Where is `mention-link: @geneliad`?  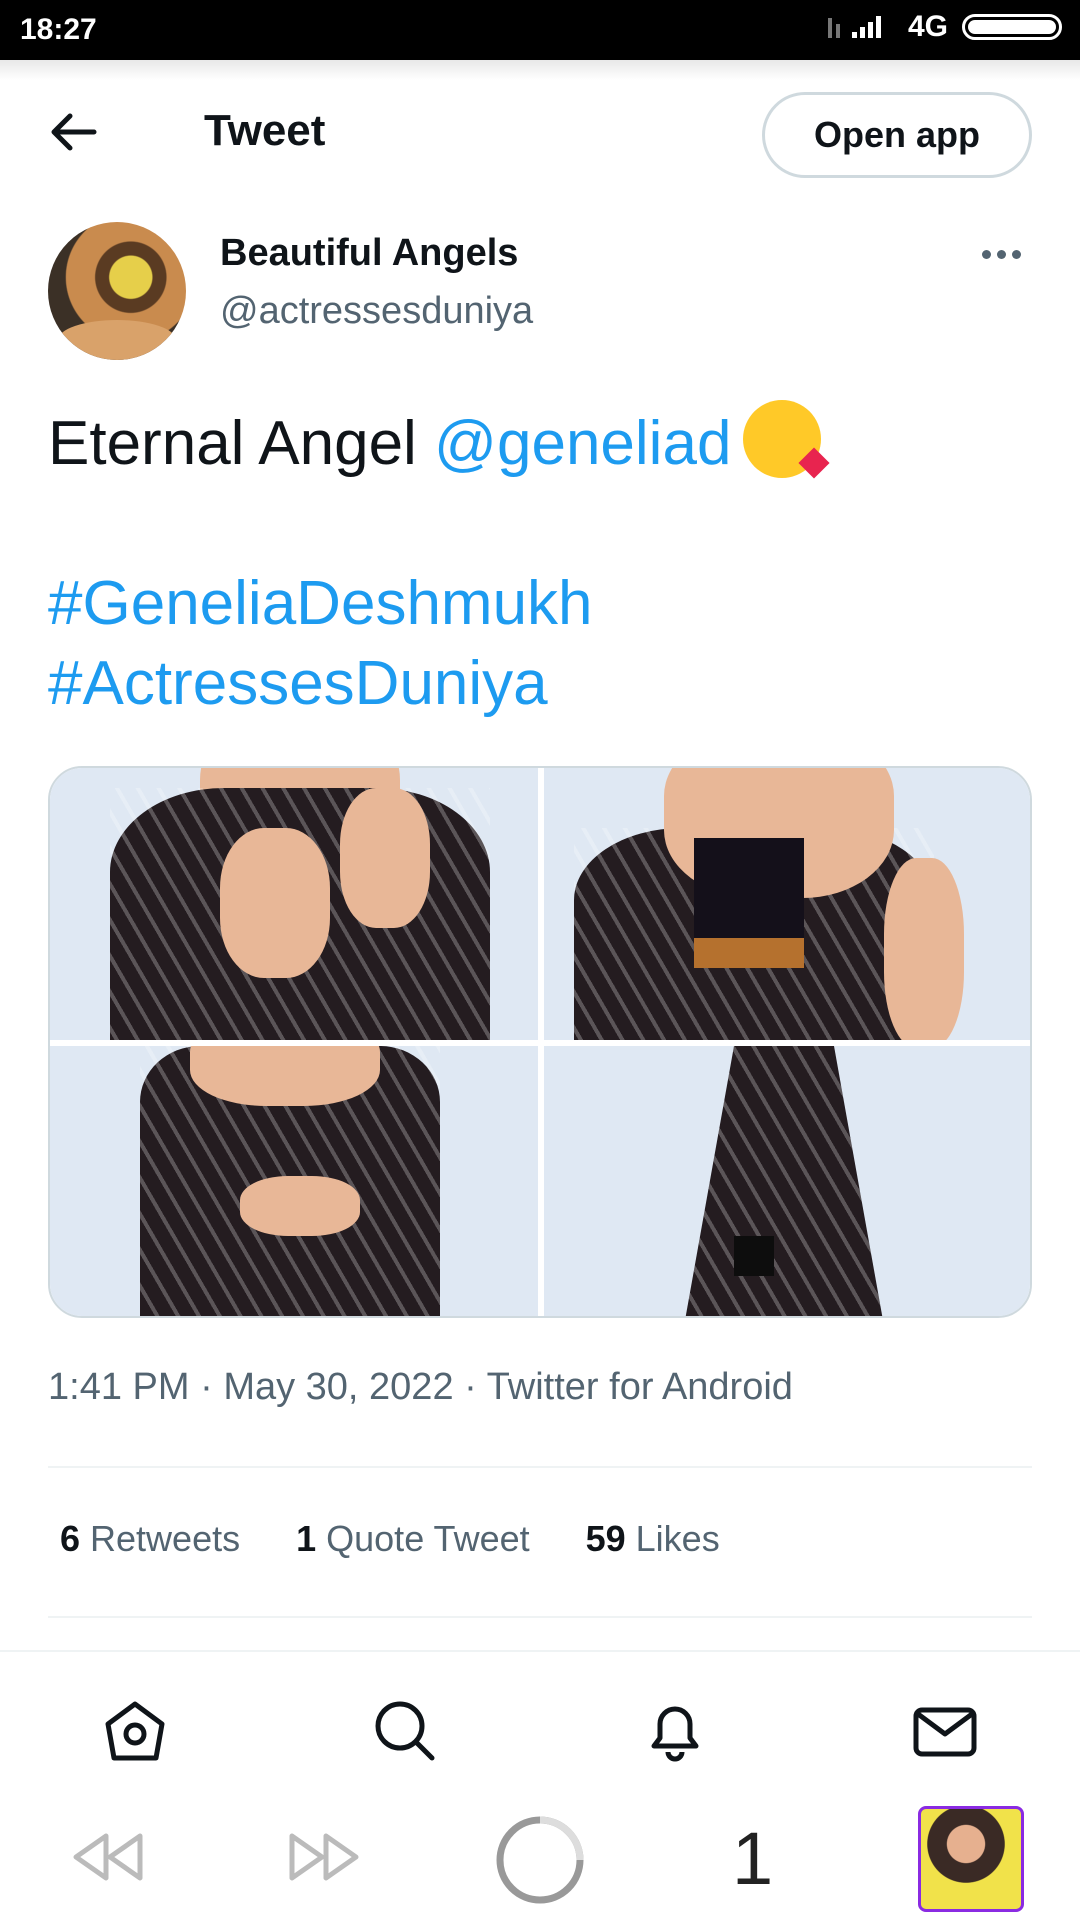 mention-link: @geneliad is located at coordinates (582, 443).